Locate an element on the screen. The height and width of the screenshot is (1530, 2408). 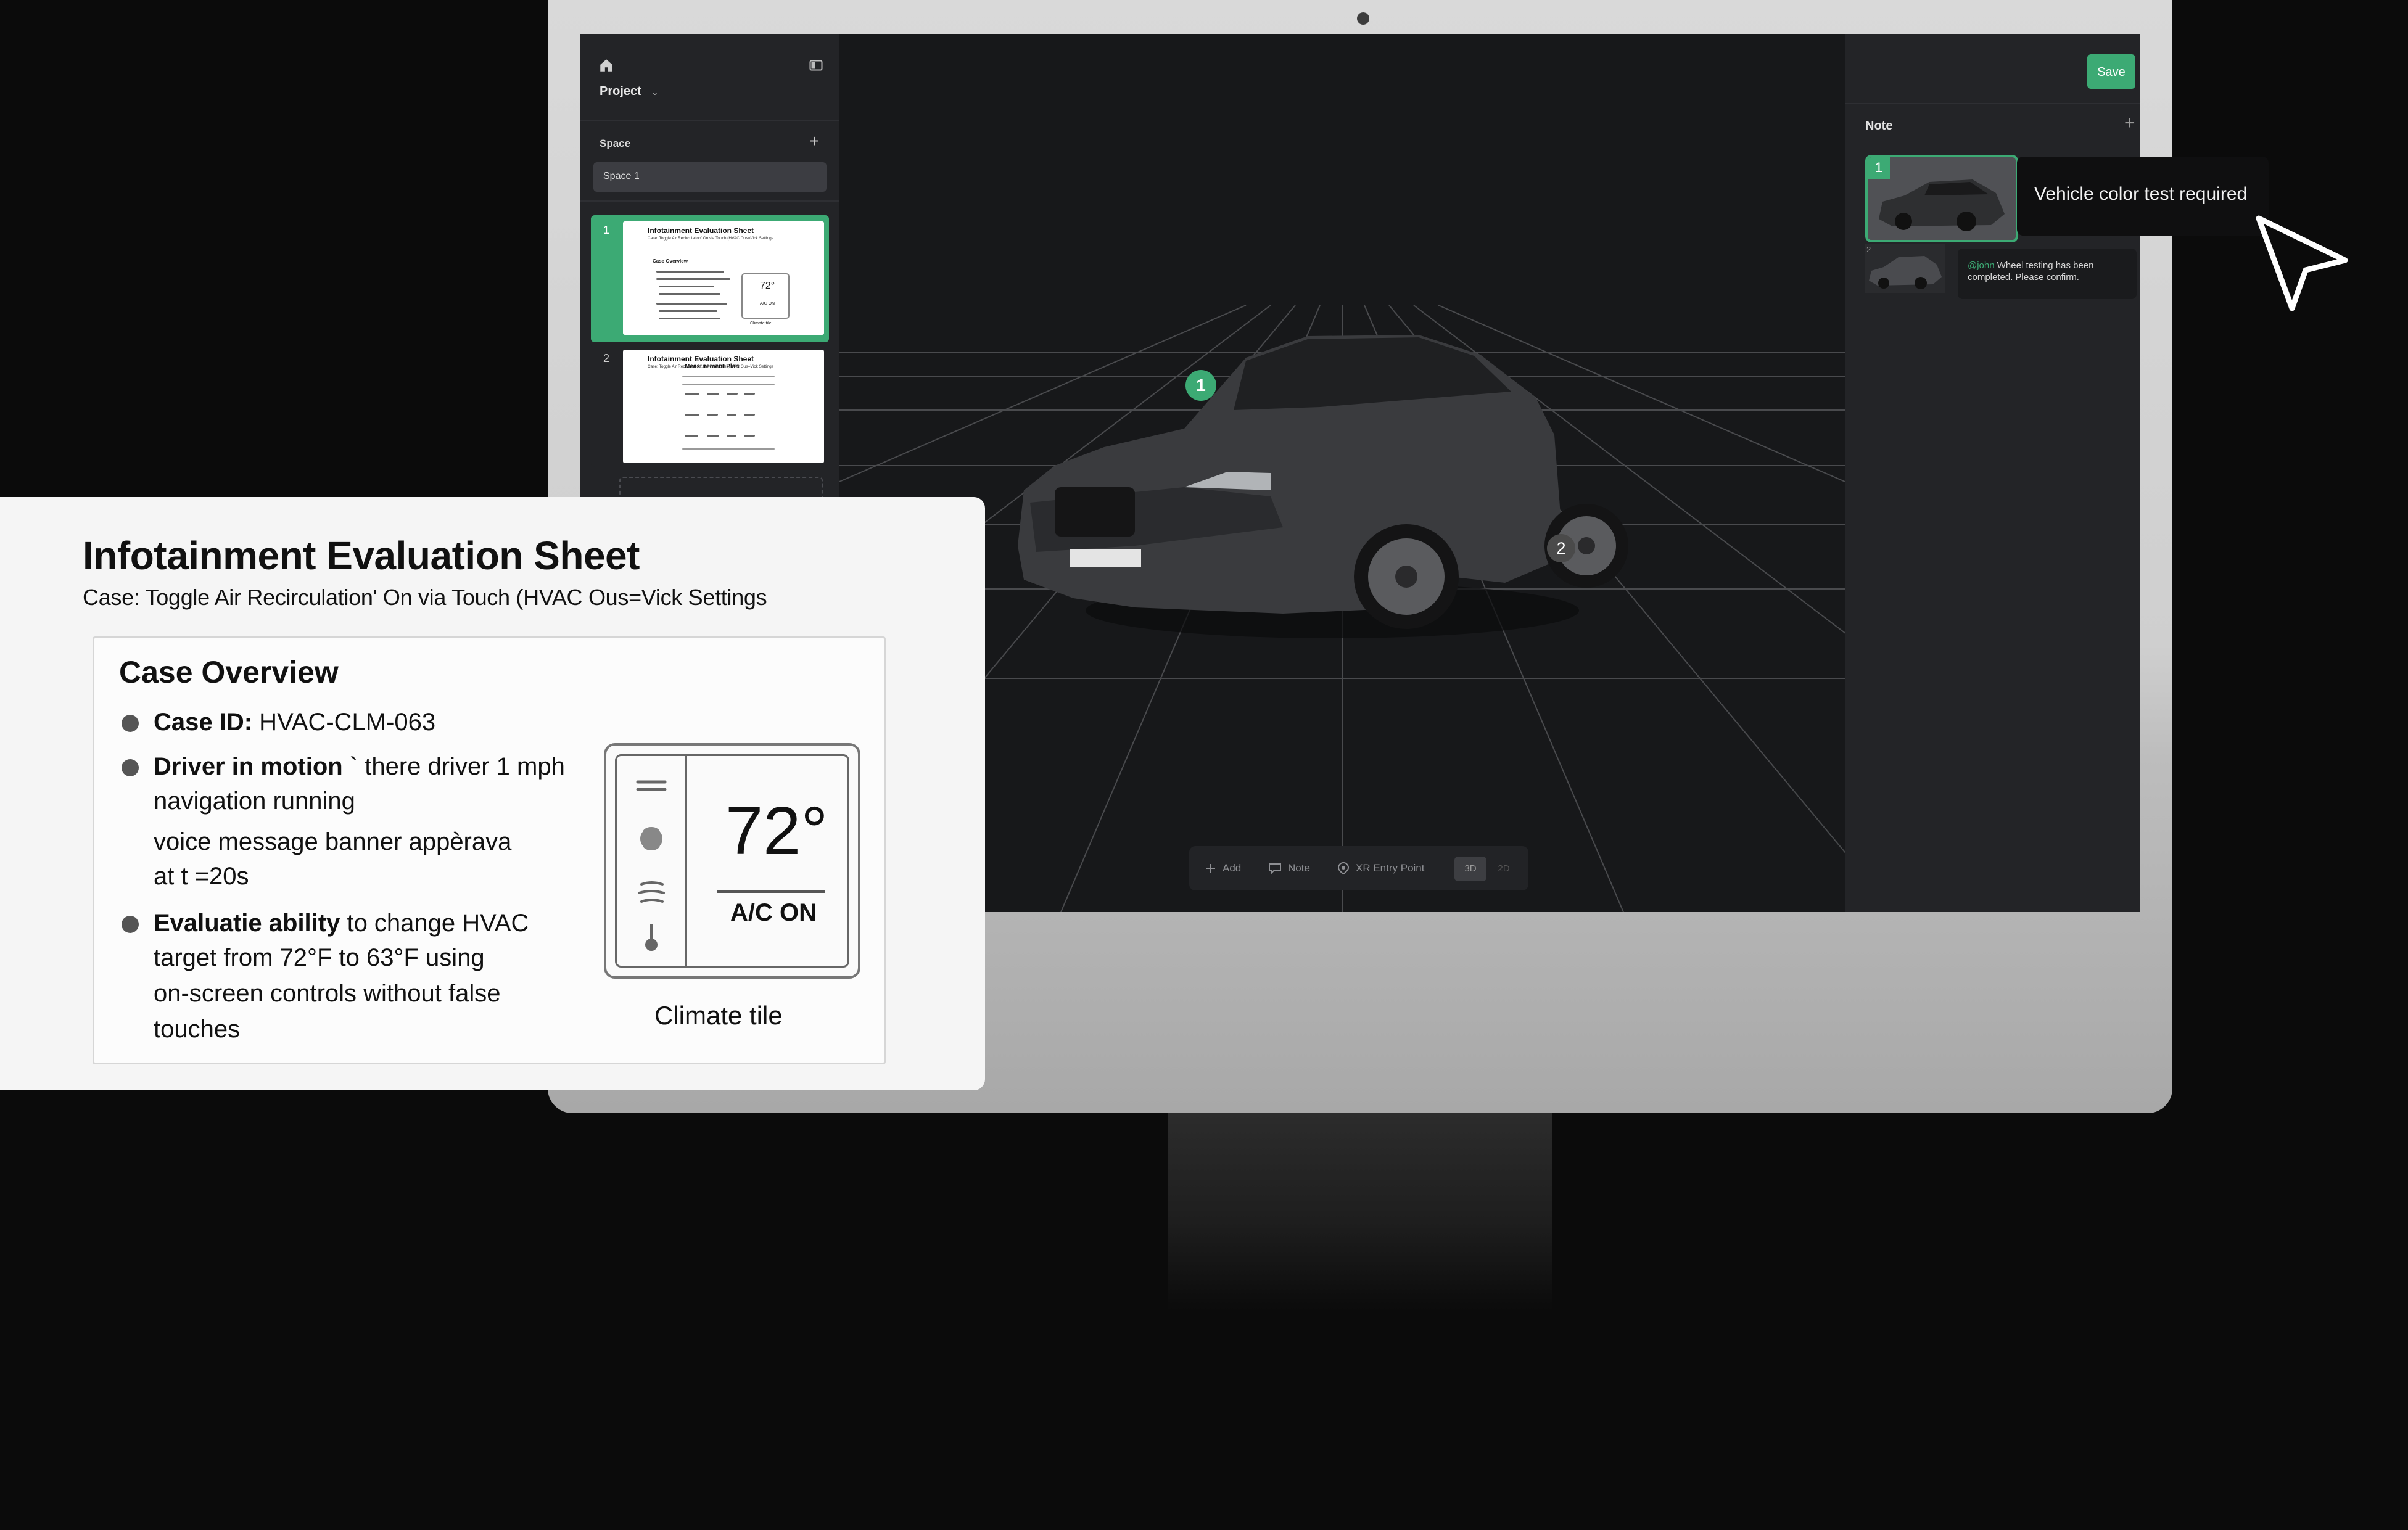
note-2-number: 2 is located at coordinates (1868, 249).